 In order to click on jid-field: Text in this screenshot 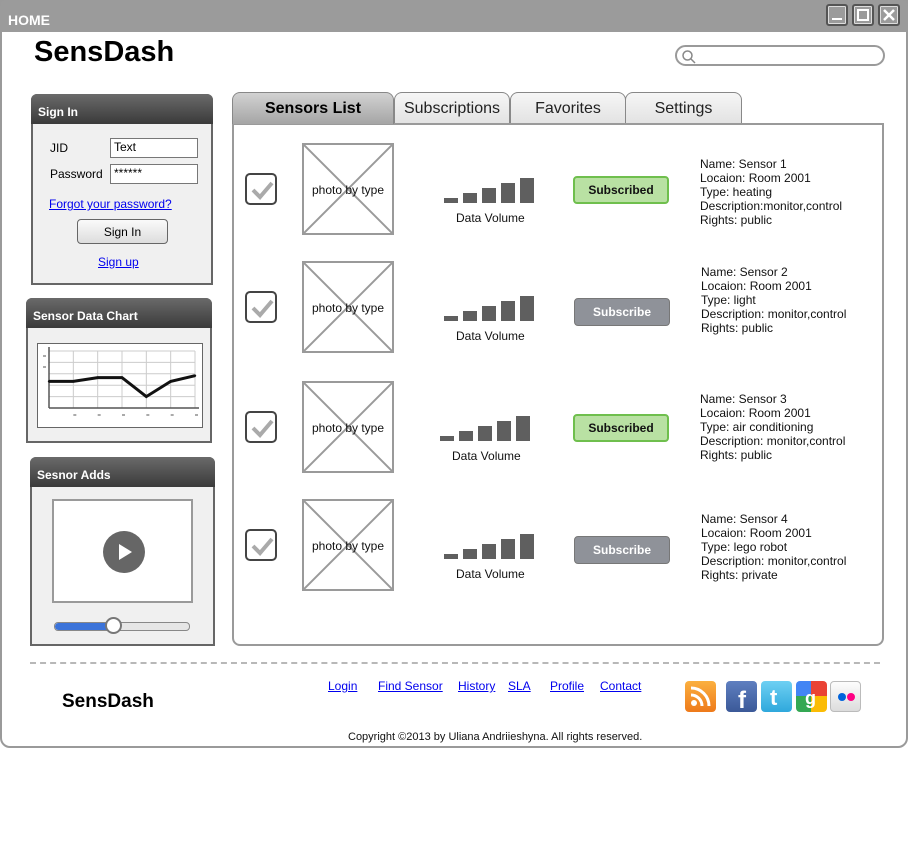, I will do `click(154, 148)`.